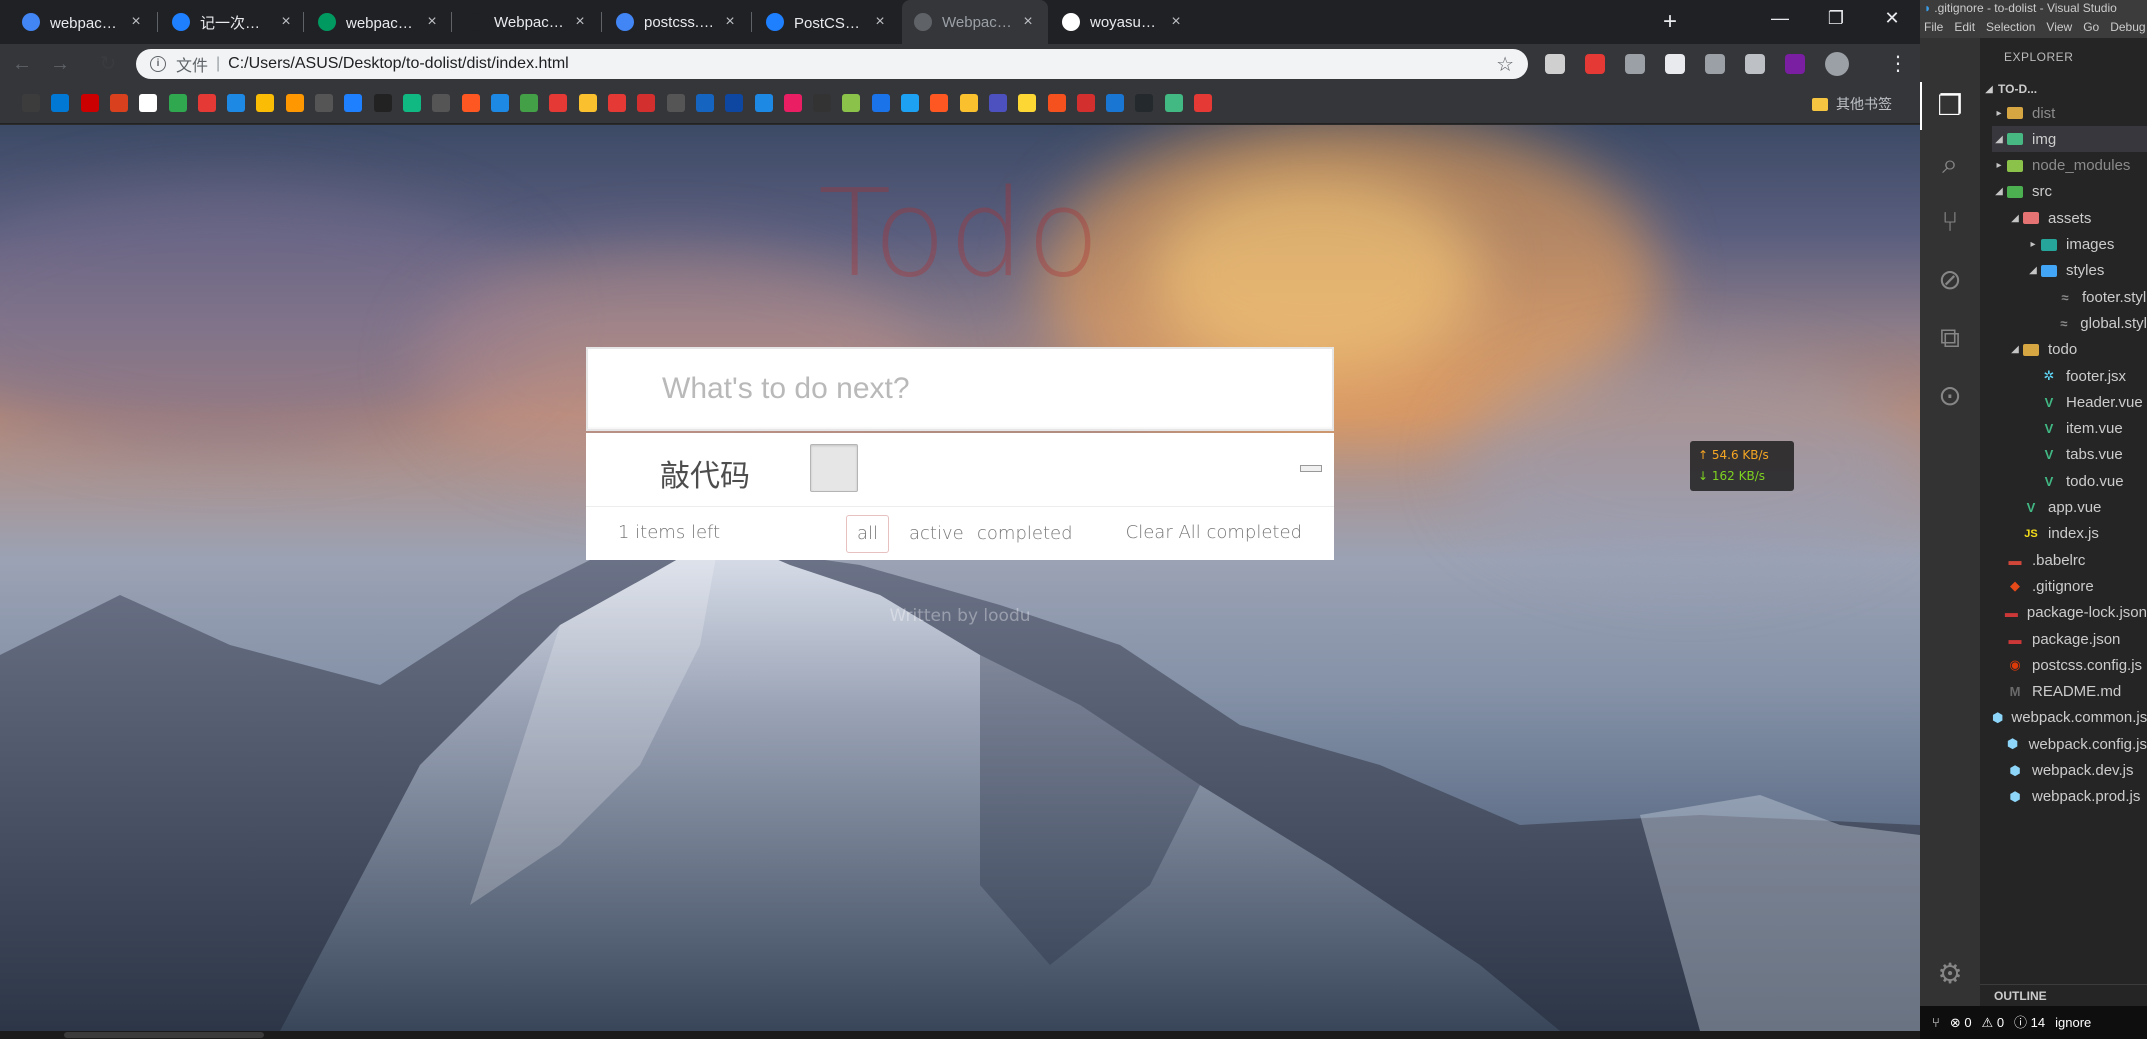 The height and width of the screenshot is (1039, 2147). I want to click on file-item: ◉ postcss.config.js, so click(2069, 665).